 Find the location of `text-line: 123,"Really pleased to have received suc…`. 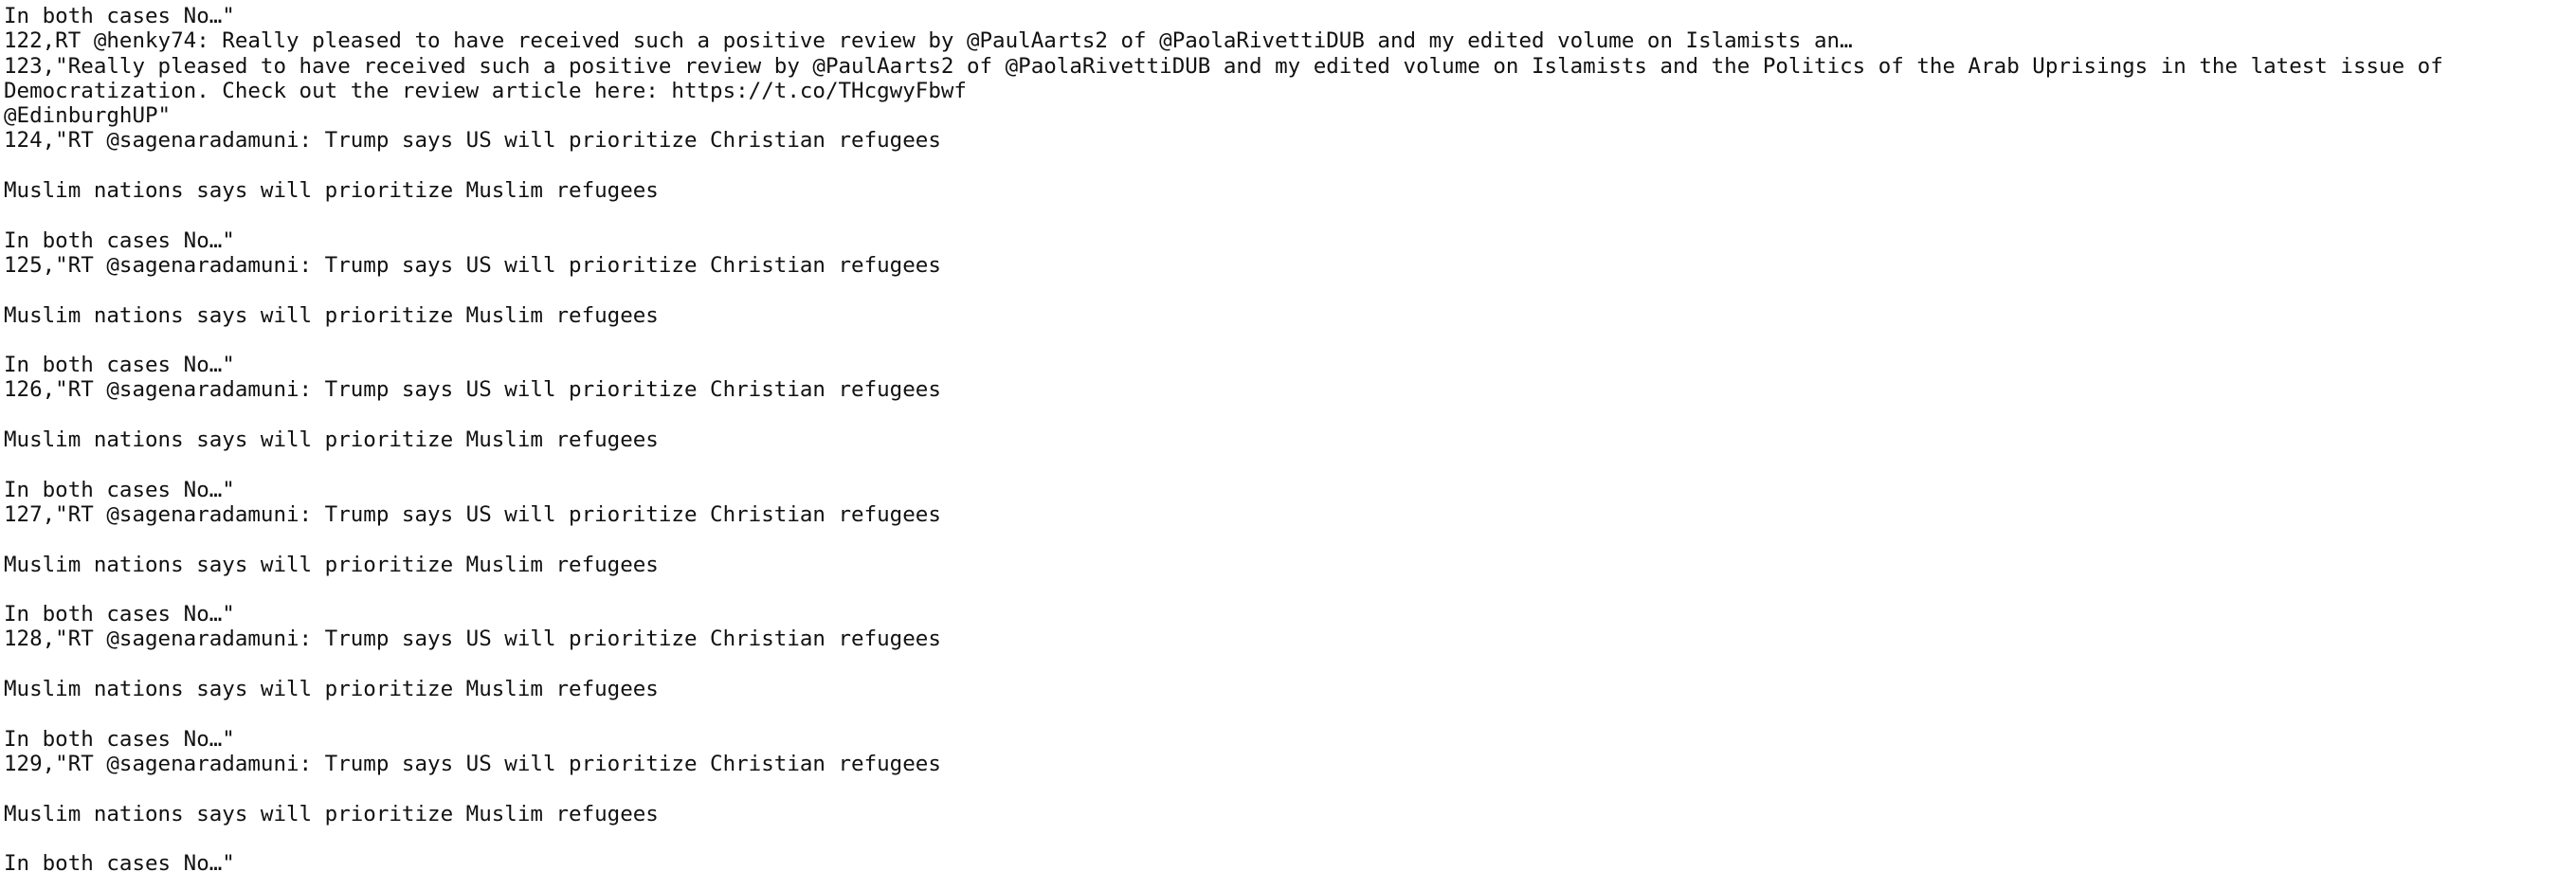

text-line: 123,"Really pleased to have received suc… is located at coordinates (1223, 66).